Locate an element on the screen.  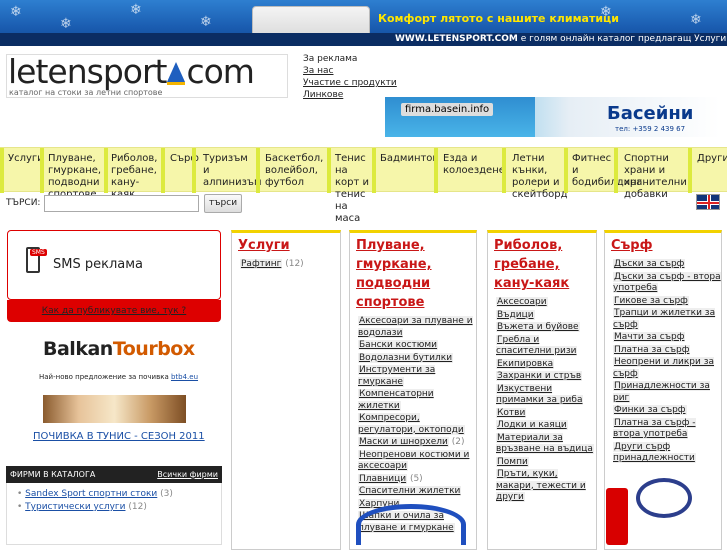
nav-item: Летни кънки, ролери и скейтборд is located at coordinates (540, 177).